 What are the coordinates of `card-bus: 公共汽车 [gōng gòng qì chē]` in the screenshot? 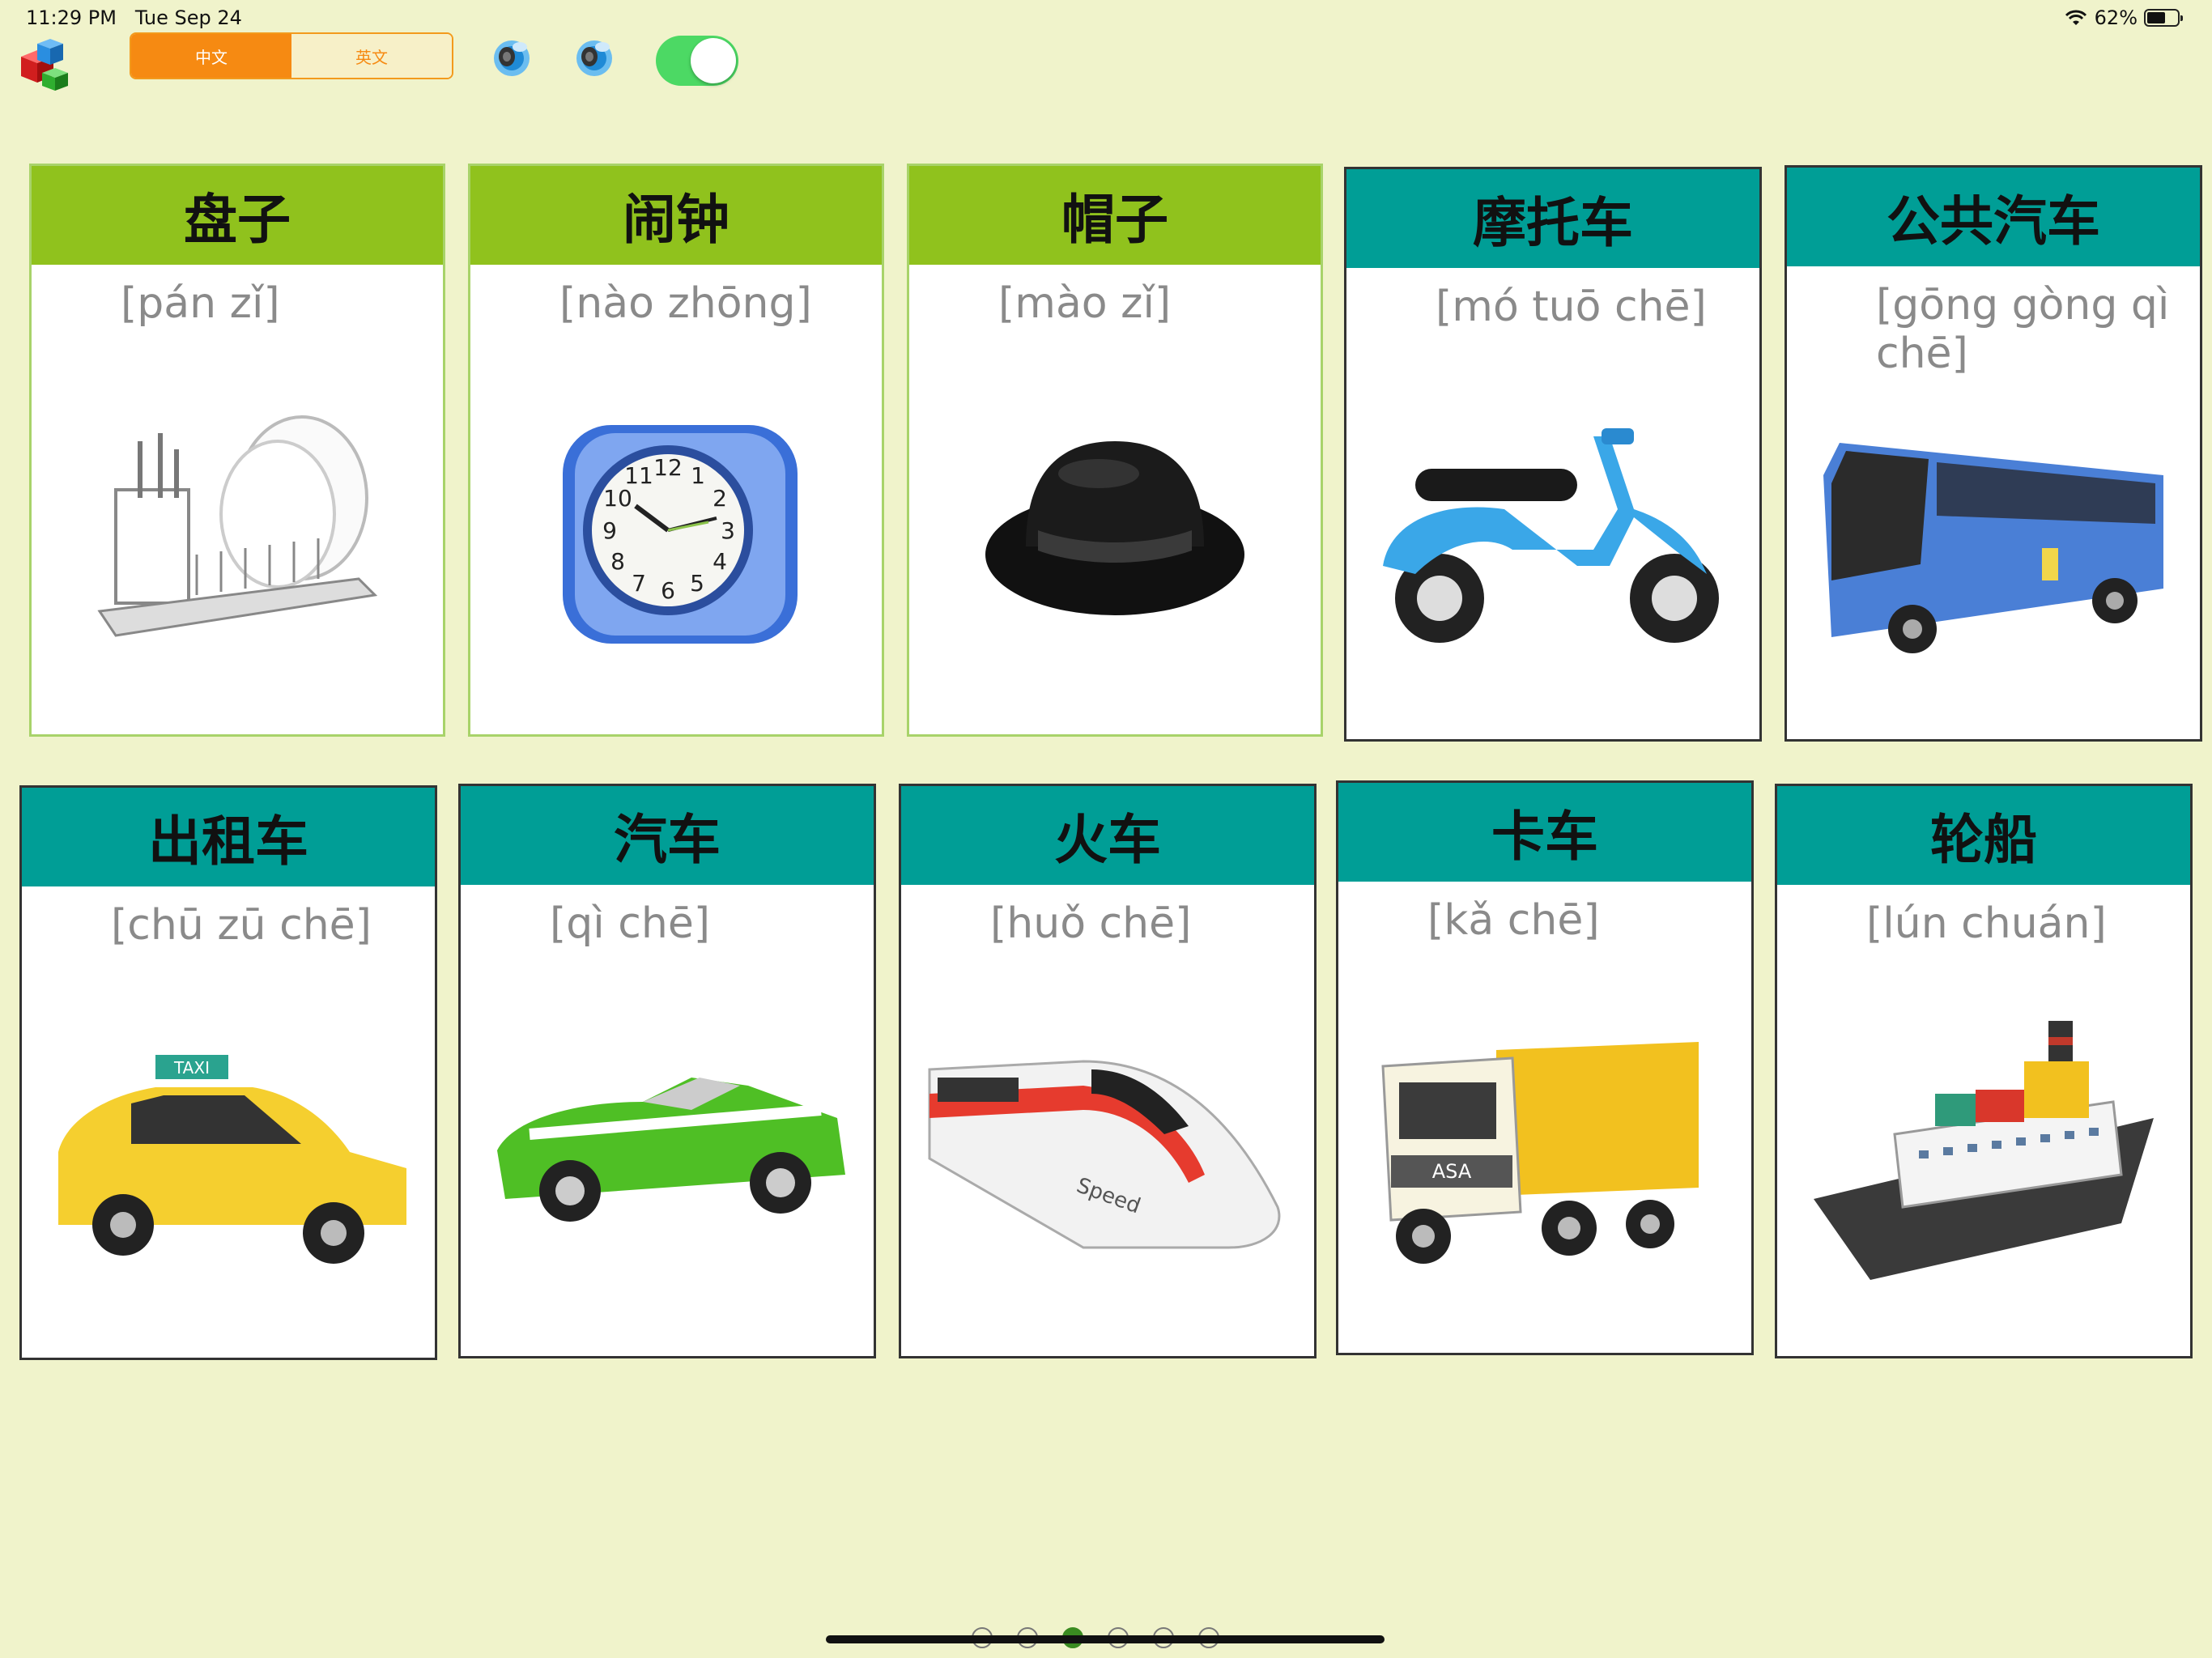 It's located at (1993, 453).